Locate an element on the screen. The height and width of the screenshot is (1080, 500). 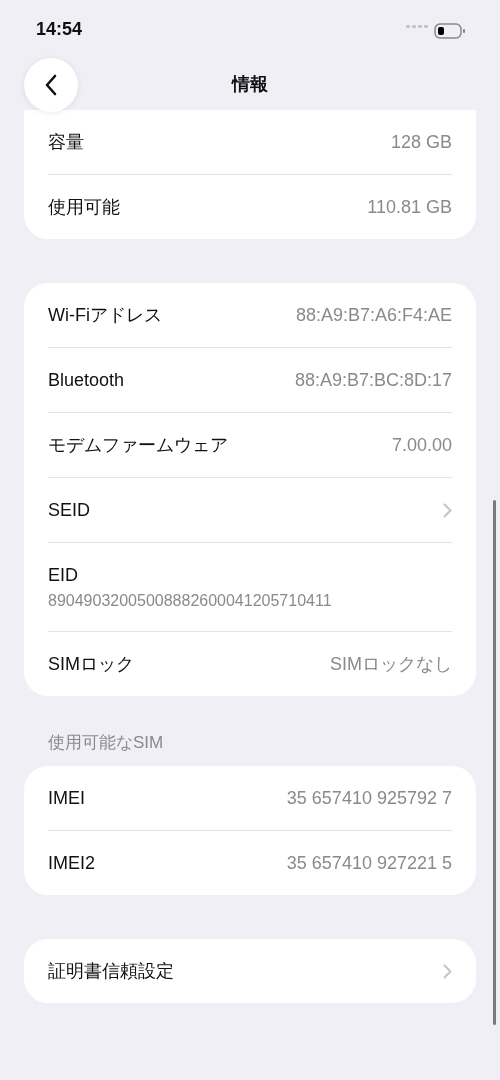
battery-icon is located at coordinates (450, 31).